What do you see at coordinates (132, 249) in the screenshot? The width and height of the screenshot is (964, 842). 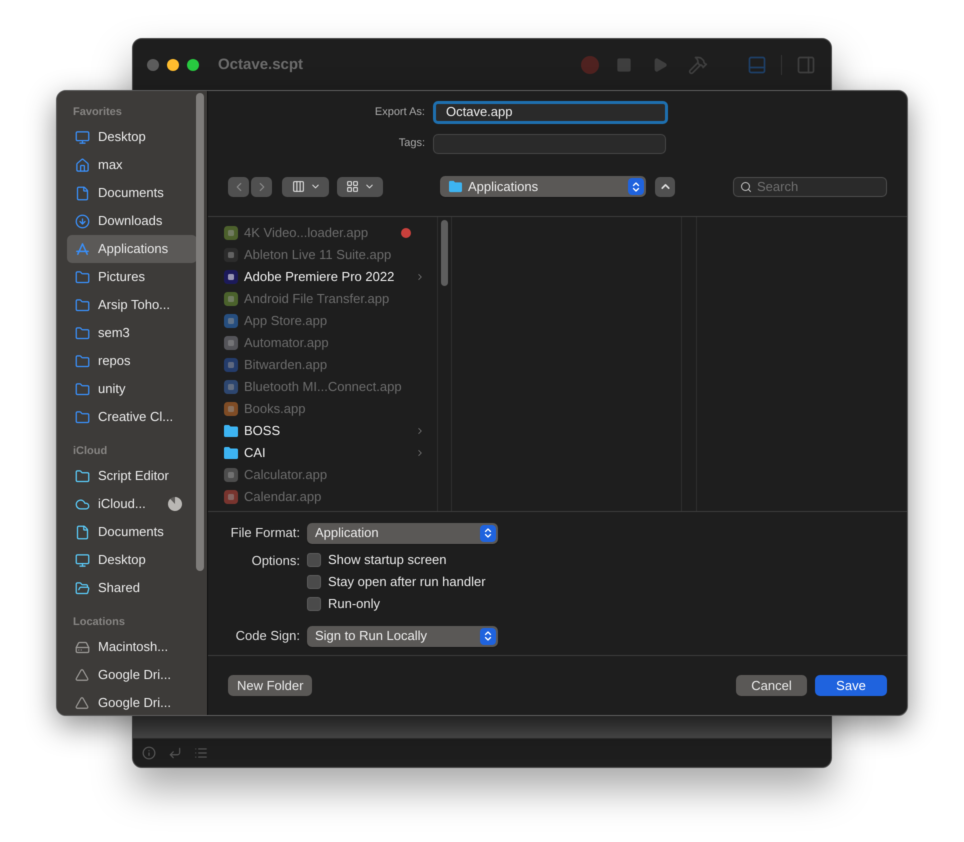 I see `sidebar-item: Applications` at bounding box center [132, 249].